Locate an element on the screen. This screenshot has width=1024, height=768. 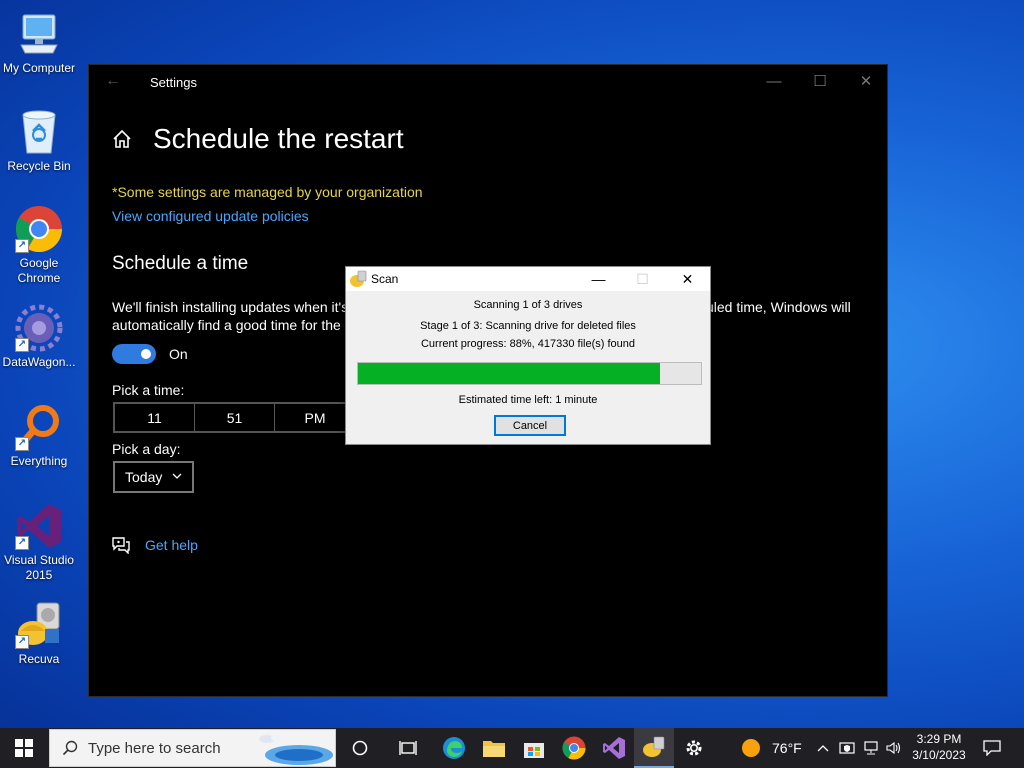
desktop-icon-google-chrome: ↗ Google Chrome is located at coordinates (39, 245).